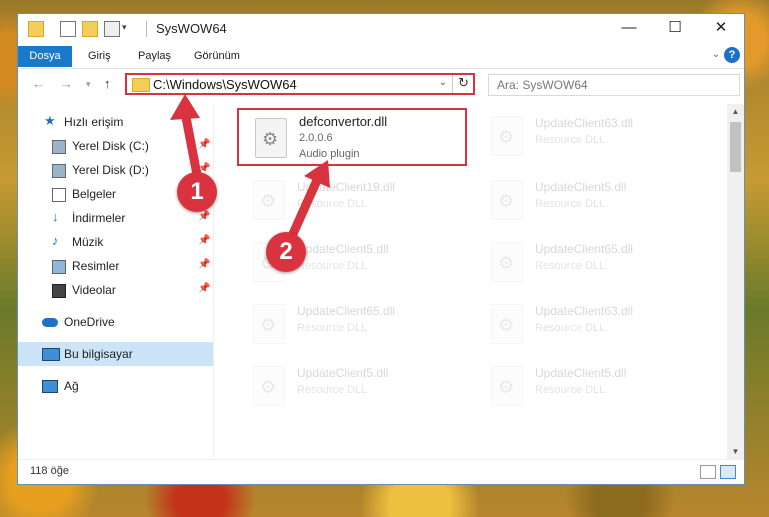  Describe the element at coordinates (735, 452) in the screenshot. I see `scroll-down-icon: ▼` at that location.